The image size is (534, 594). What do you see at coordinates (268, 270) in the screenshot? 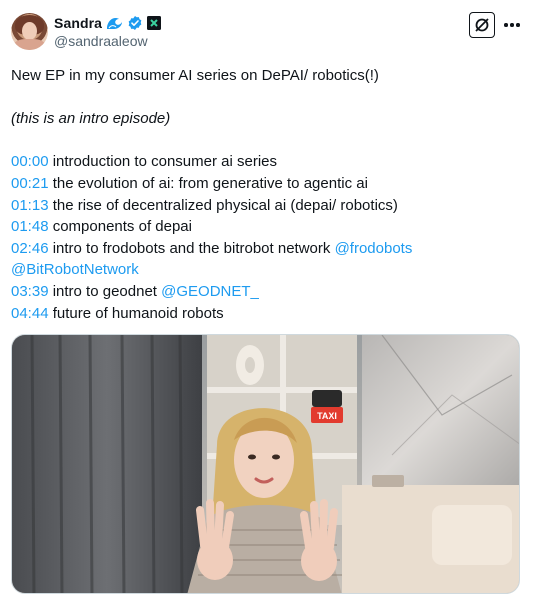
I see `chapter-item-continued: @BitRobotNetwork` at bounding box center [268, 270].